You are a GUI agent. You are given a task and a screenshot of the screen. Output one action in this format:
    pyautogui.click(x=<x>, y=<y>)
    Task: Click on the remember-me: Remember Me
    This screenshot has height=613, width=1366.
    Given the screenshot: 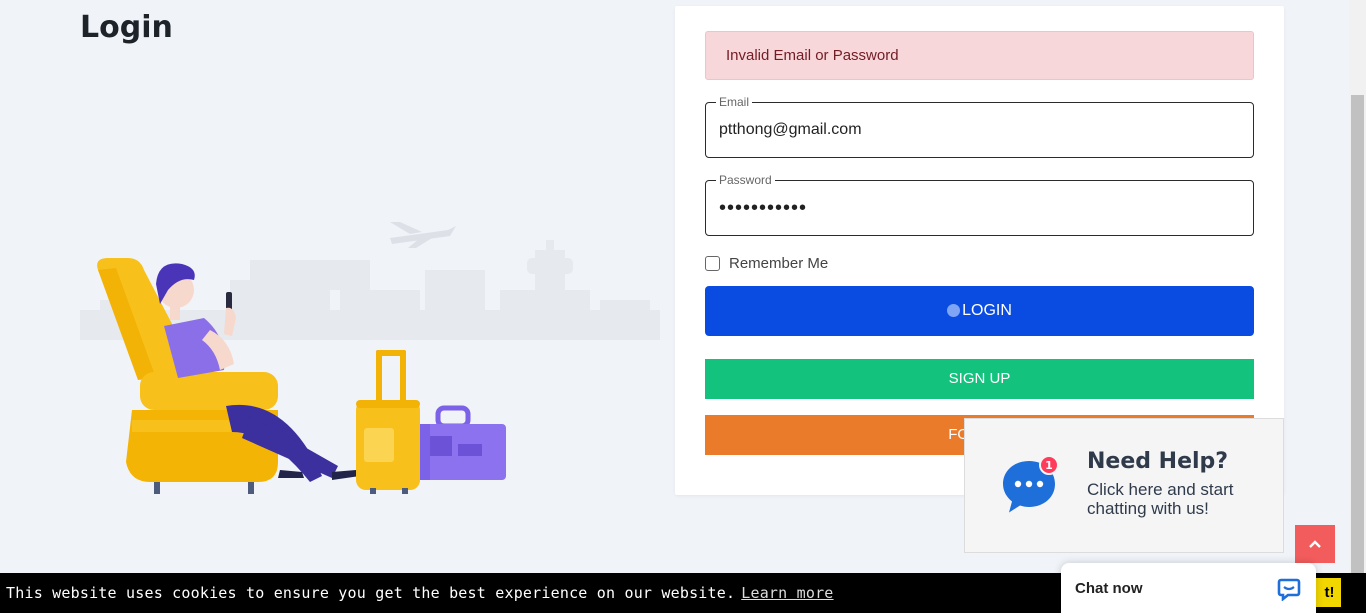 What is the action you would take?
    pyautogui.click(x=767, y=263)
    